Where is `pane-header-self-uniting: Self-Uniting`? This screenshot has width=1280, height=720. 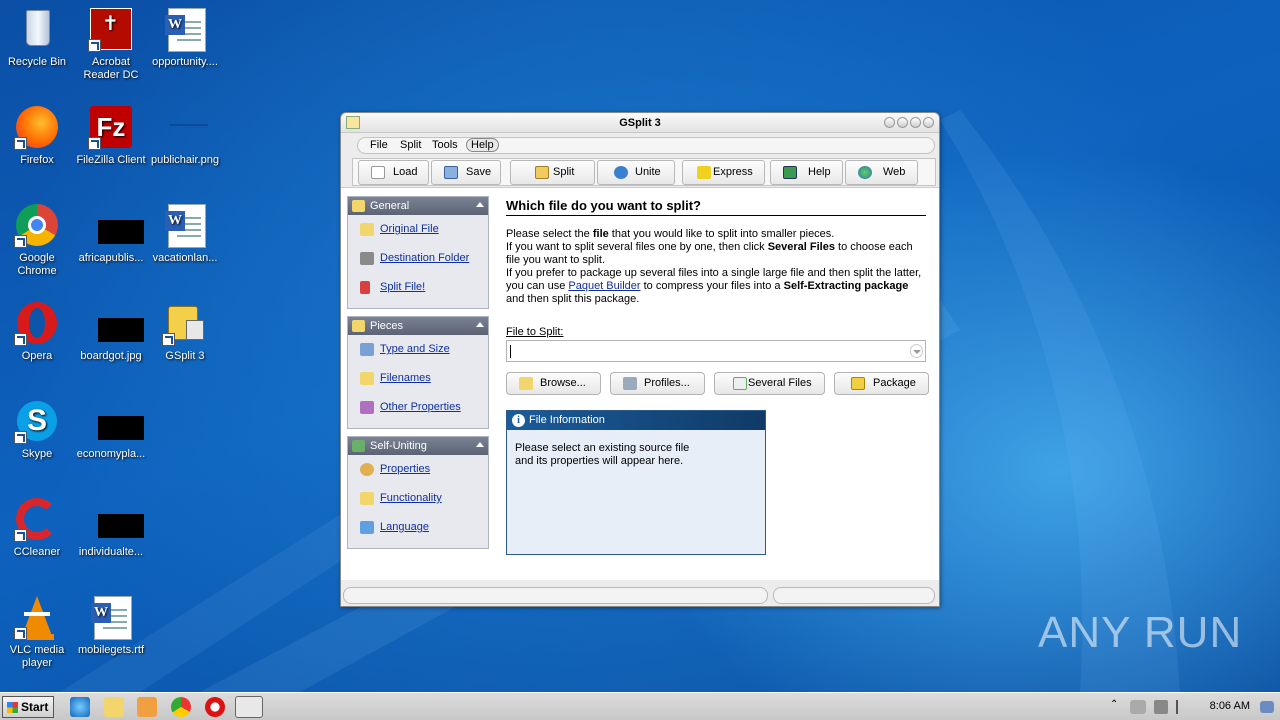
pane-header-self-uniting: Self-Uniting is located at coordinates (418, 446).